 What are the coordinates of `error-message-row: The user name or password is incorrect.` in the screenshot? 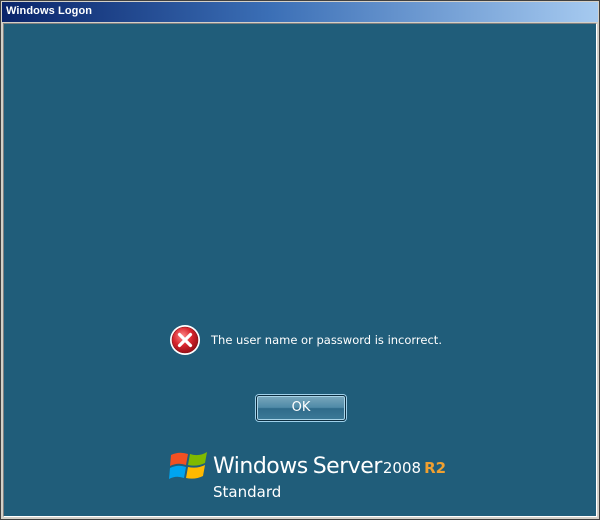 It's located at (305, 340).